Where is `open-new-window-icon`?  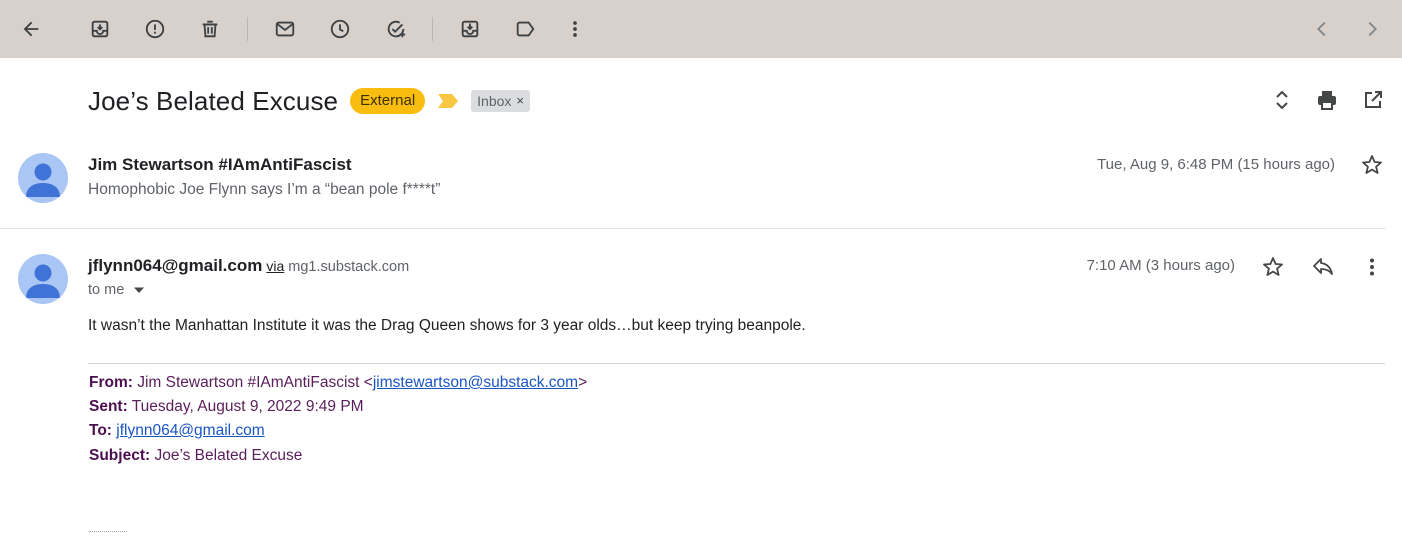
open-new-window-icon is located at coordinates (1373, 100).